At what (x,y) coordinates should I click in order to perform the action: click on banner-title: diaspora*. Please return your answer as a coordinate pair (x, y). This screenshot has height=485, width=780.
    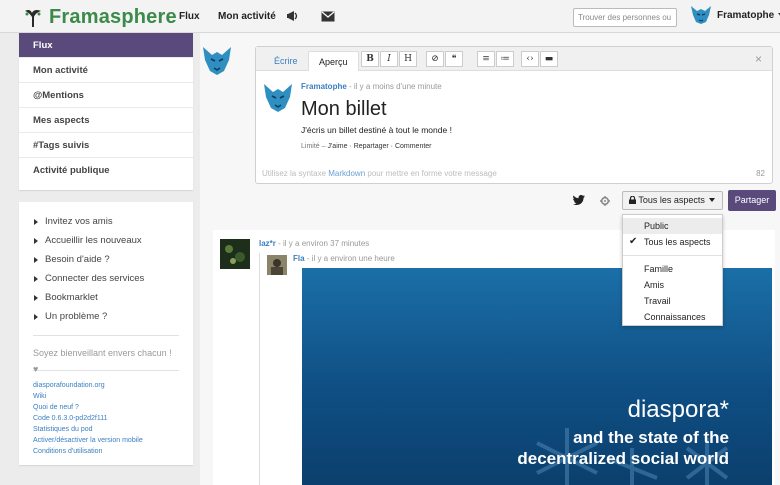
    Looking at the image, I should click on (678, 409).